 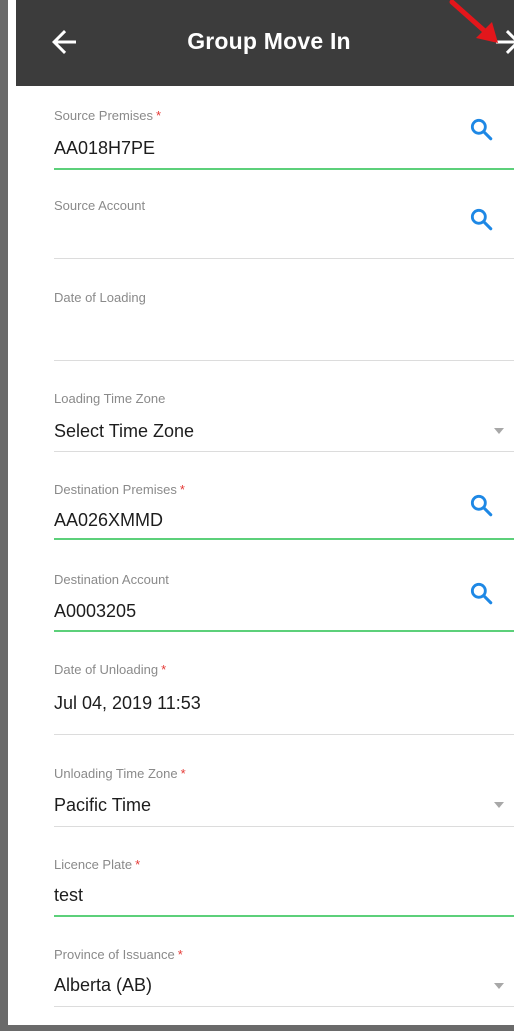 I want to click on loading-time-zone-select: Loading Time Zone Select Time Zone, so click(x=284, y=406).